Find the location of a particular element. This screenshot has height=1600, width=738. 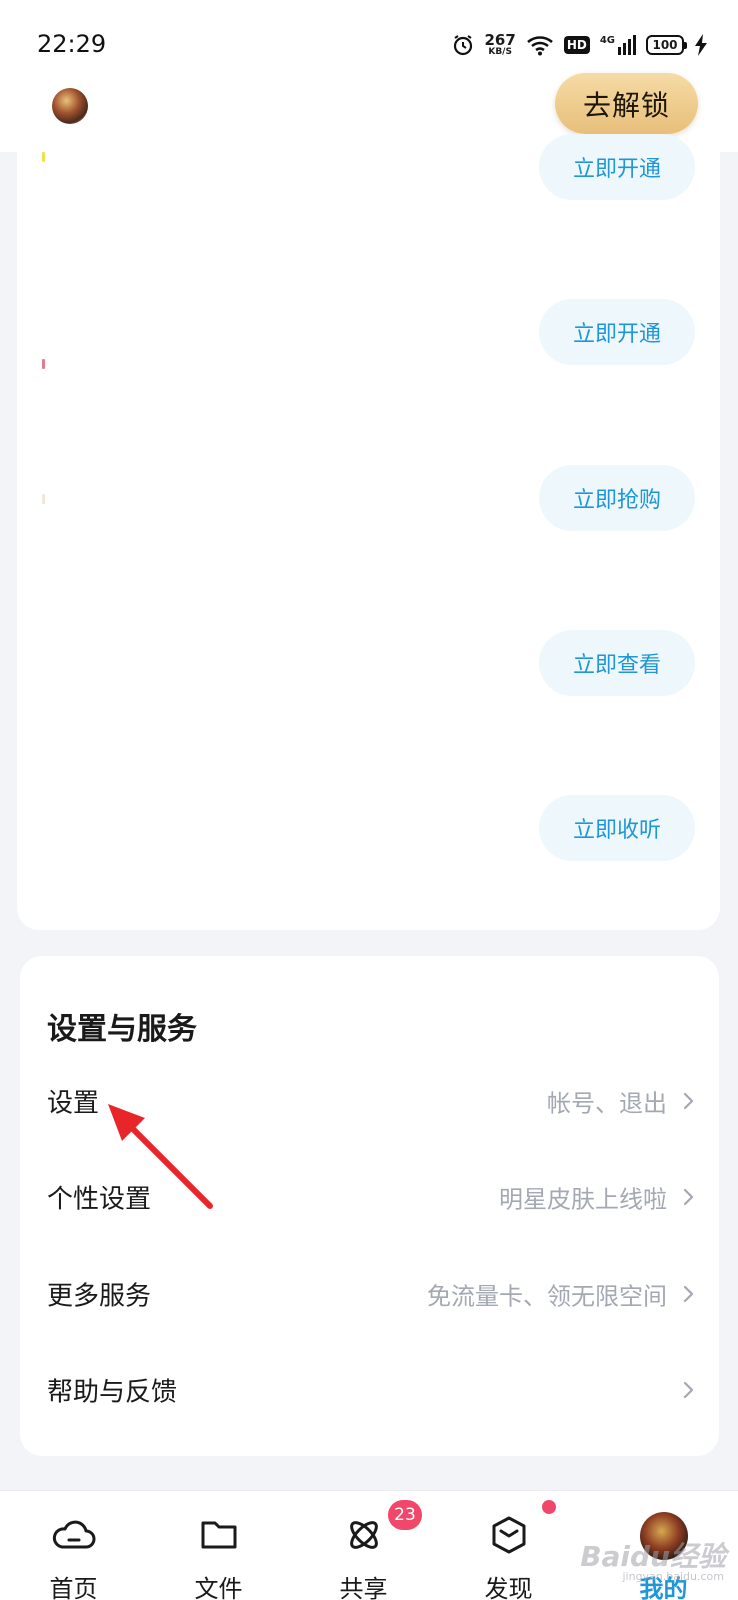

listen-now-button: 立即收听 is located at coordinates (617, 828).